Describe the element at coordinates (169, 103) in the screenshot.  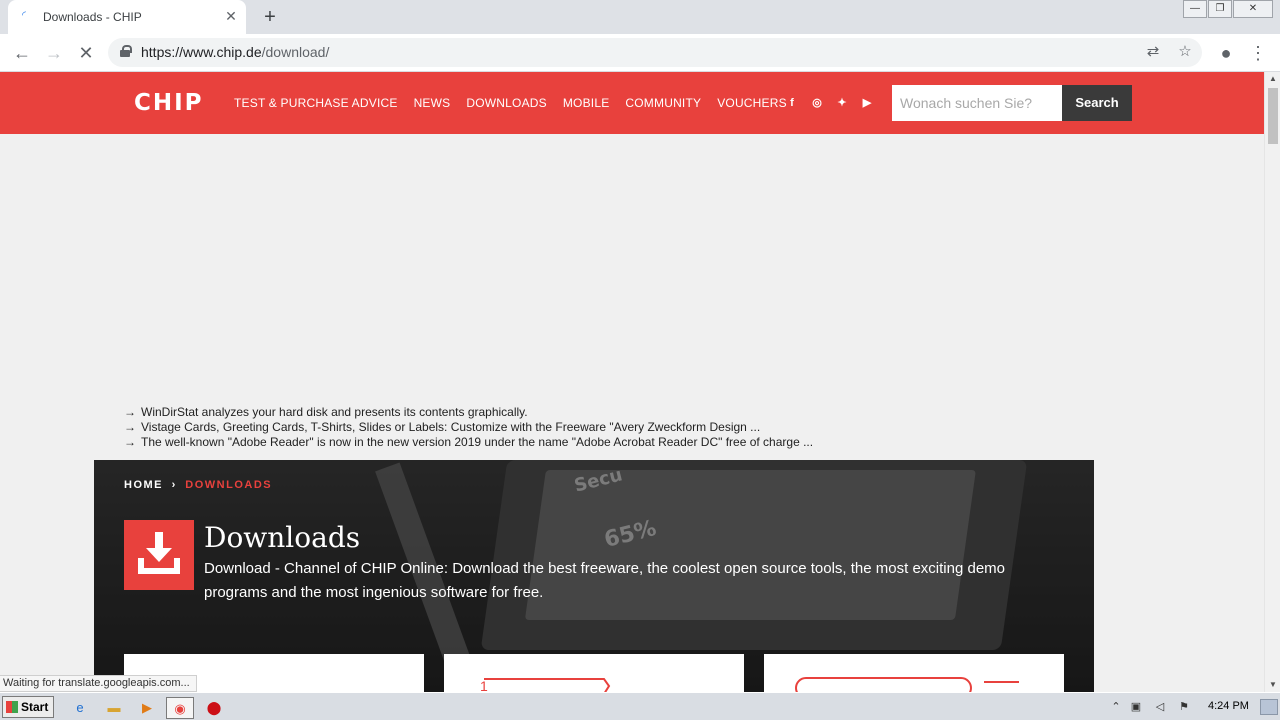
I see `chip-logo: CHIP` at that location.